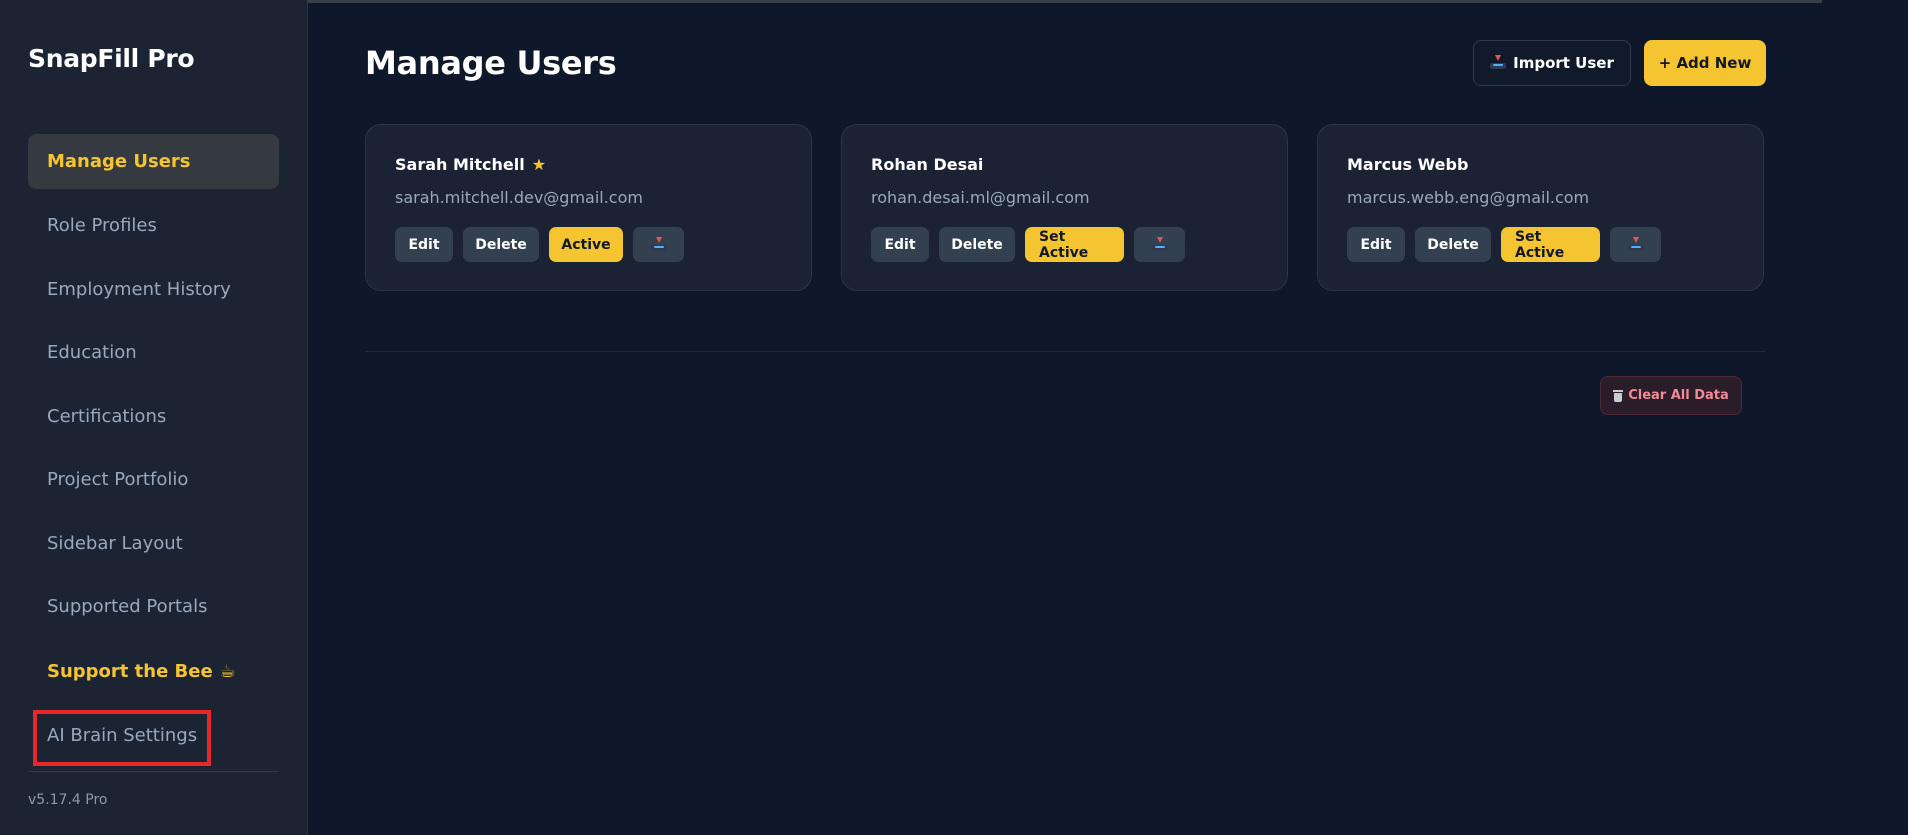  I want to click on user-email: rohan.desai.ml@gmail.com, so click(980, 197).